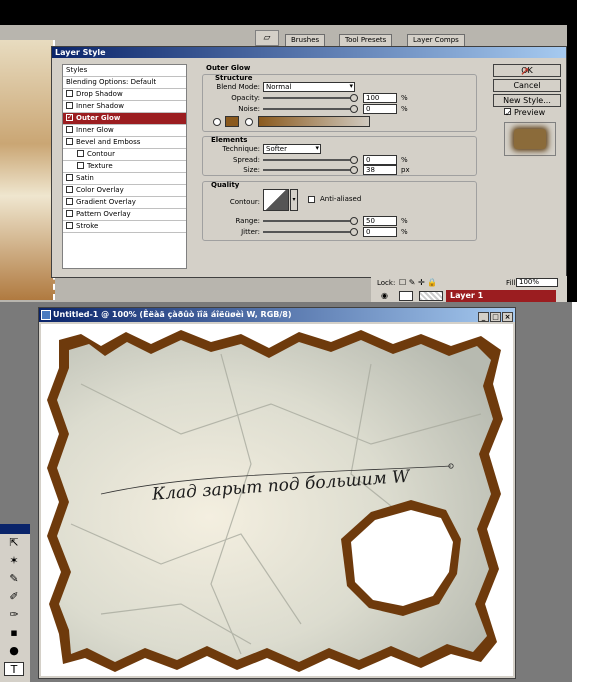 The height and width of the screenshot is (682, 601). Describe the element at coordinates (572, 163) in the screenshot. I see `right-black-strip` at that location.